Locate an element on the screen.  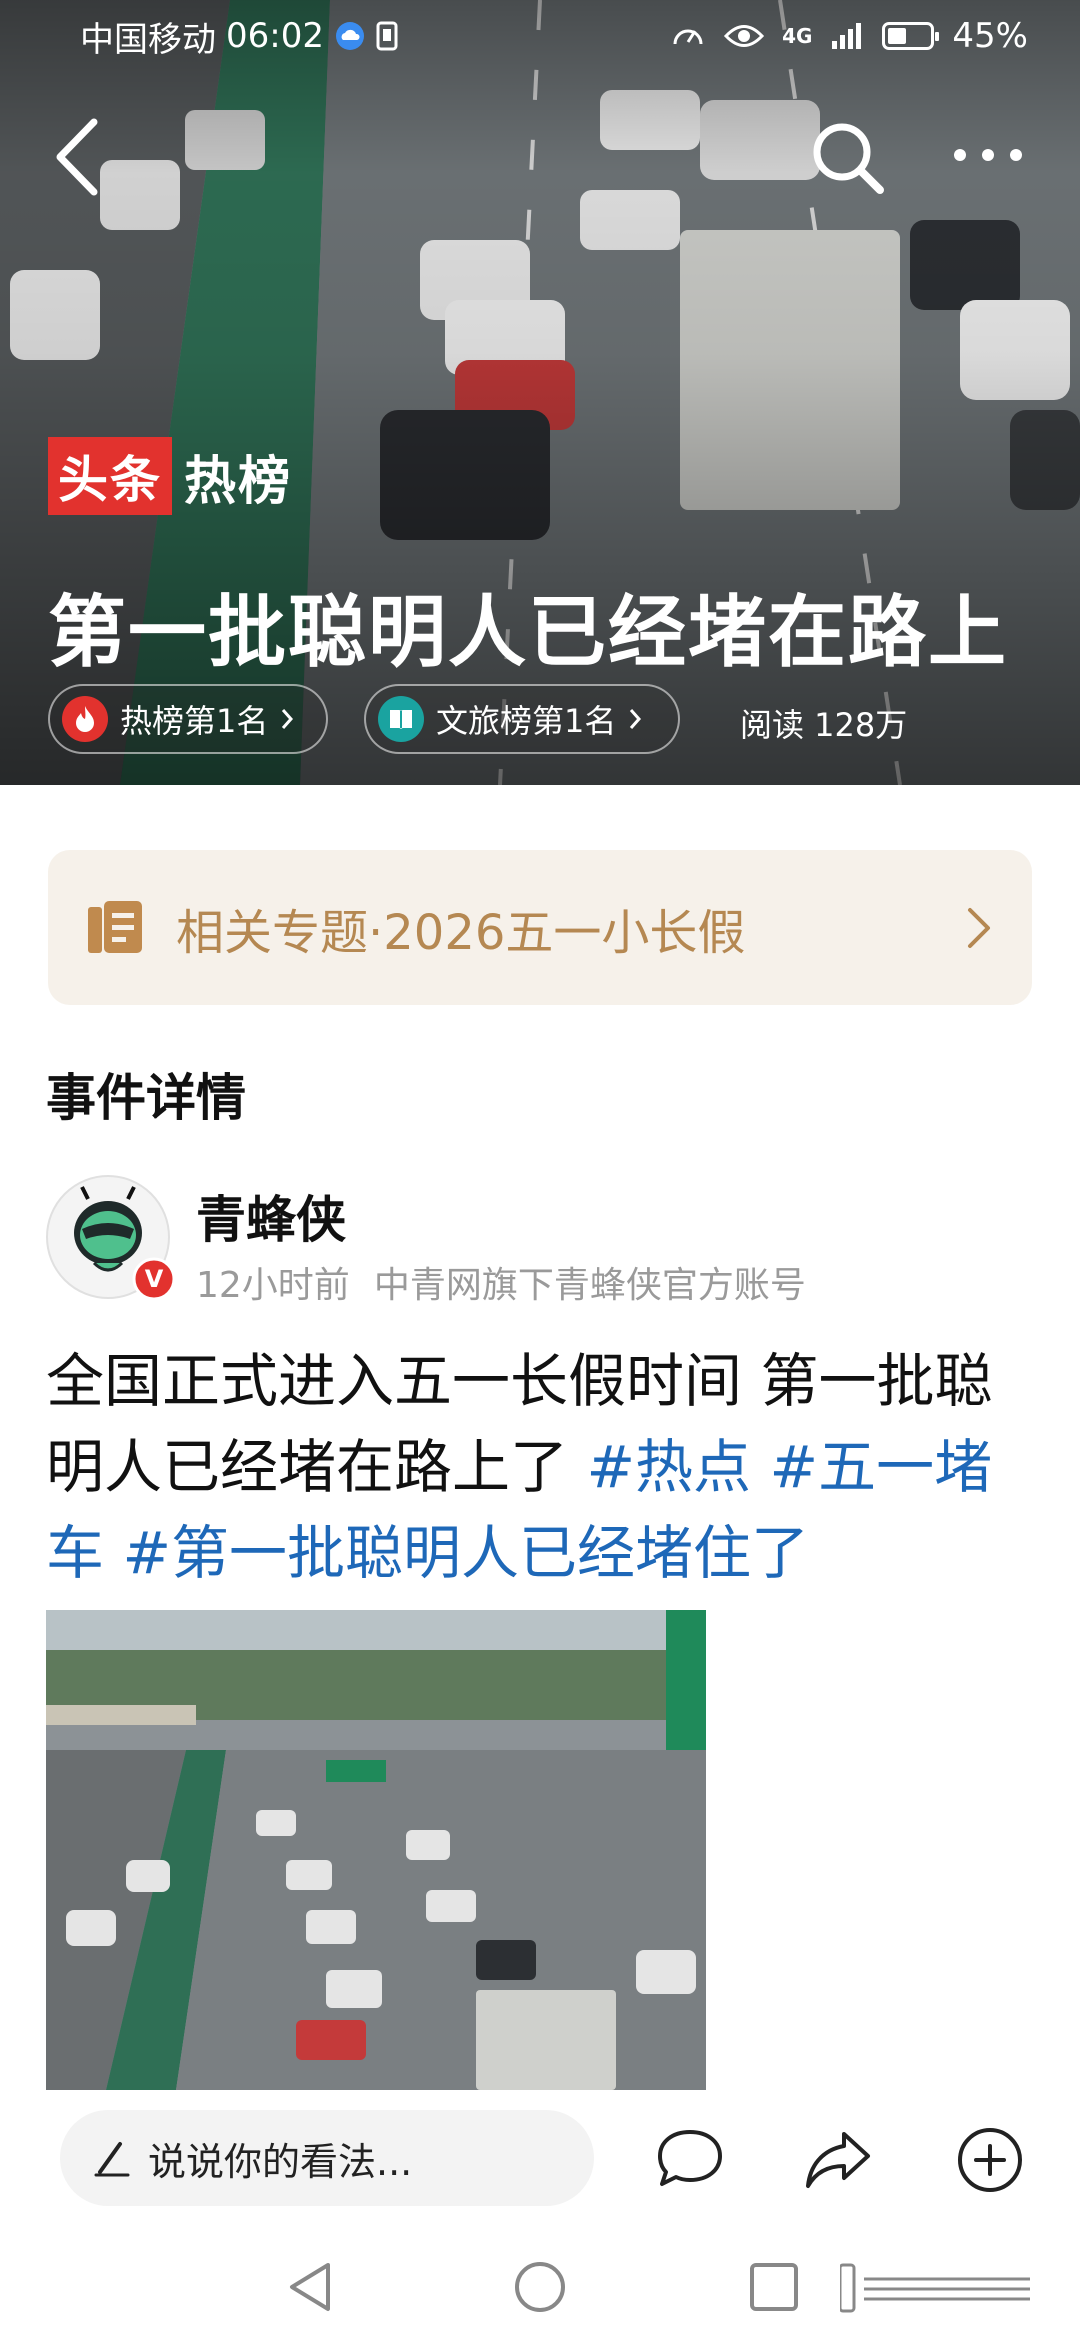
hashtag: #热点 is located at coordinates (668, 1467).